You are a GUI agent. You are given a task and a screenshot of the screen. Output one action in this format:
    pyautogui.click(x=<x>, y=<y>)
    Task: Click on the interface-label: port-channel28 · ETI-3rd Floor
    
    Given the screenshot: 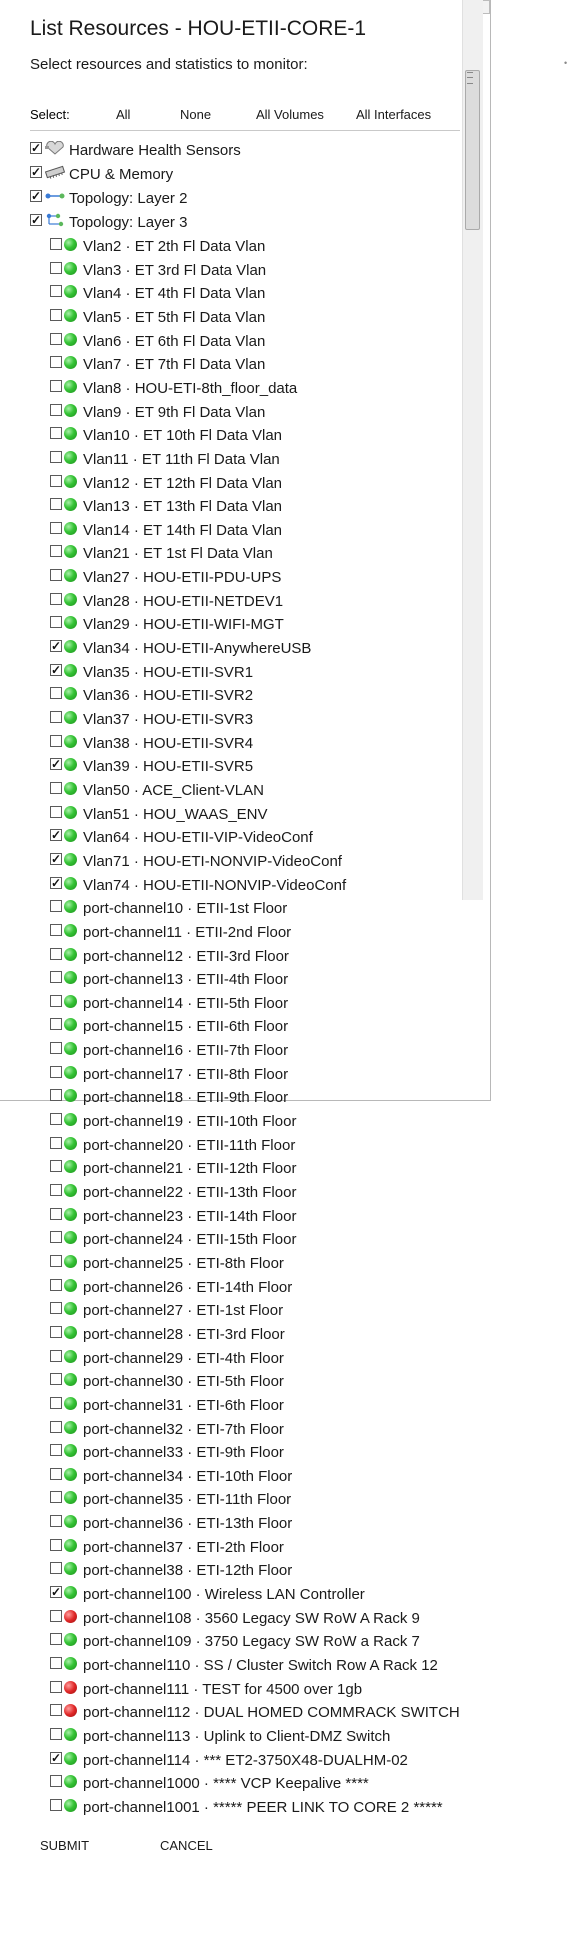 What is the action you would take?
    pyautogui.click(x=184, y=1334)
    